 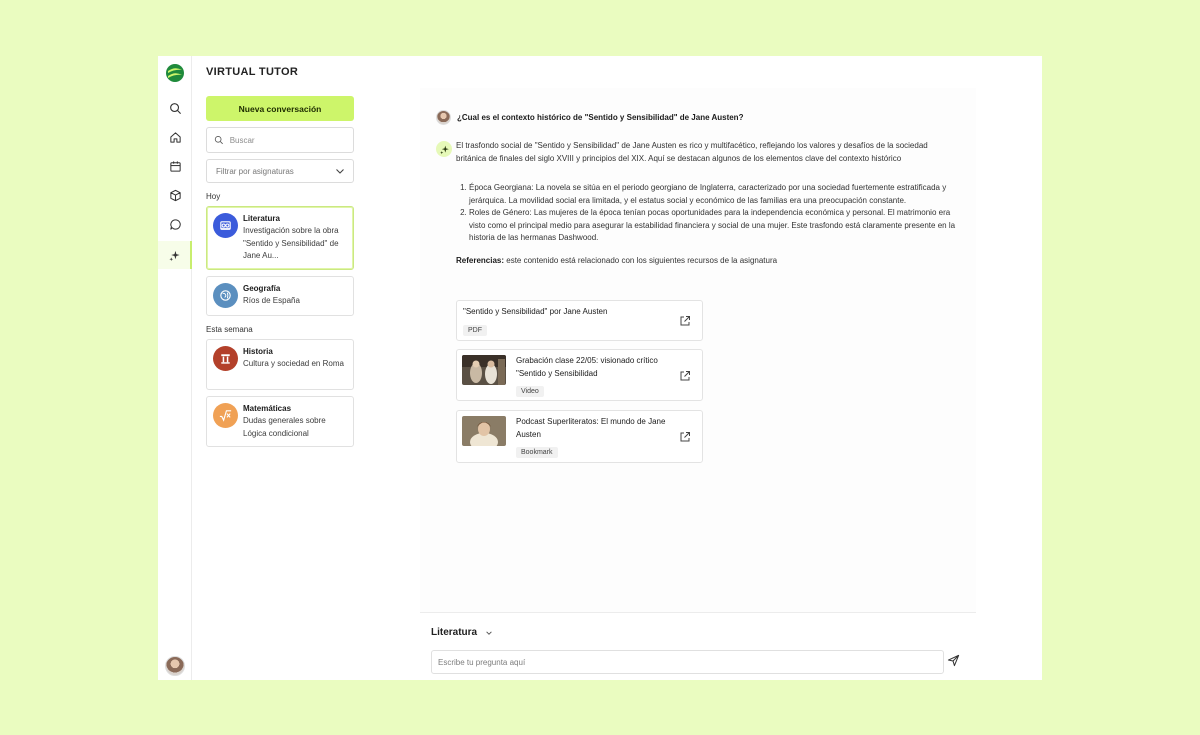 I want to click on conversation-subtitle: Dudas generales sobre Lógica condicional, so click(x=284, y=427).